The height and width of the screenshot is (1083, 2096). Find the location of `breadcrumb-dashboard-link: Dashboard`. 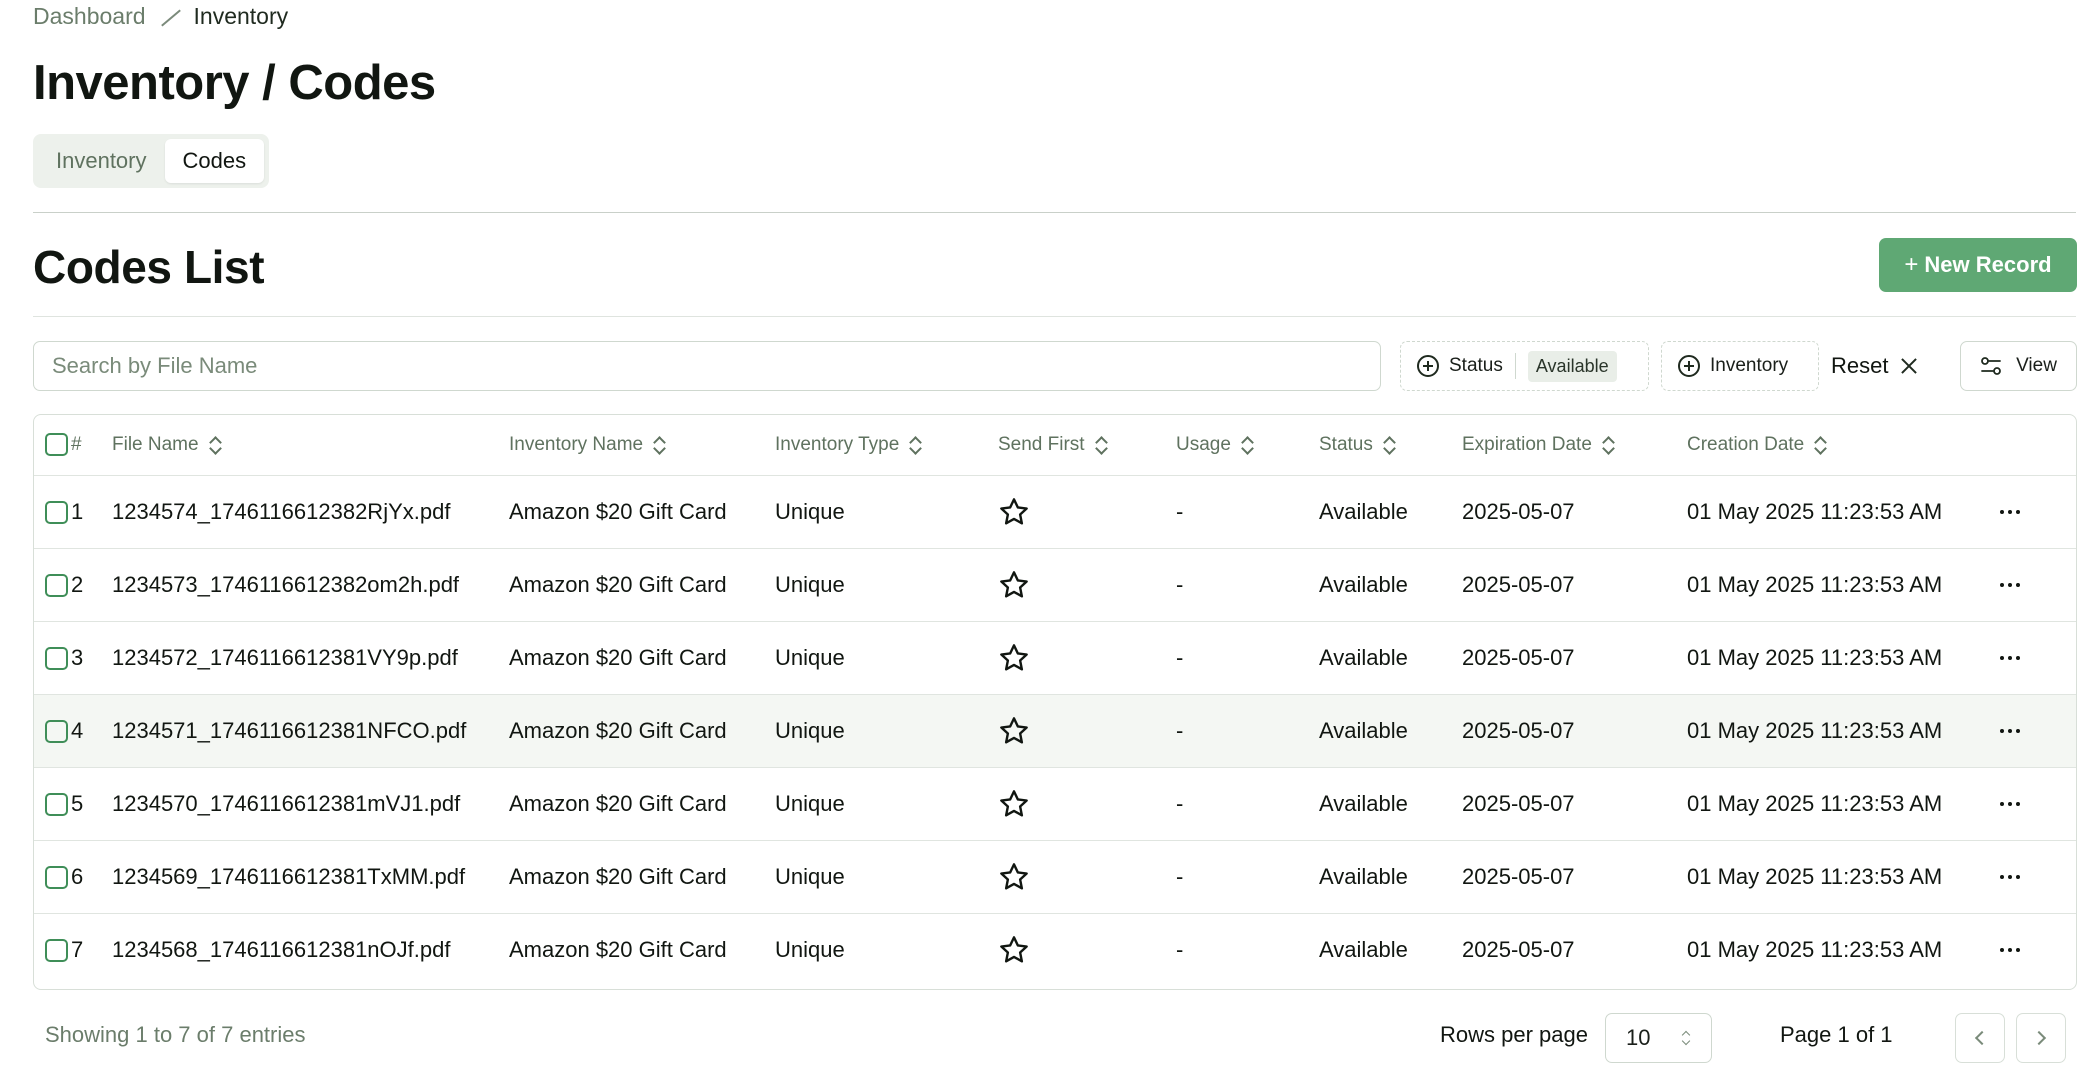

breadcrumb-dashboard-link: Dashboard is located at coordinates (89, 16).